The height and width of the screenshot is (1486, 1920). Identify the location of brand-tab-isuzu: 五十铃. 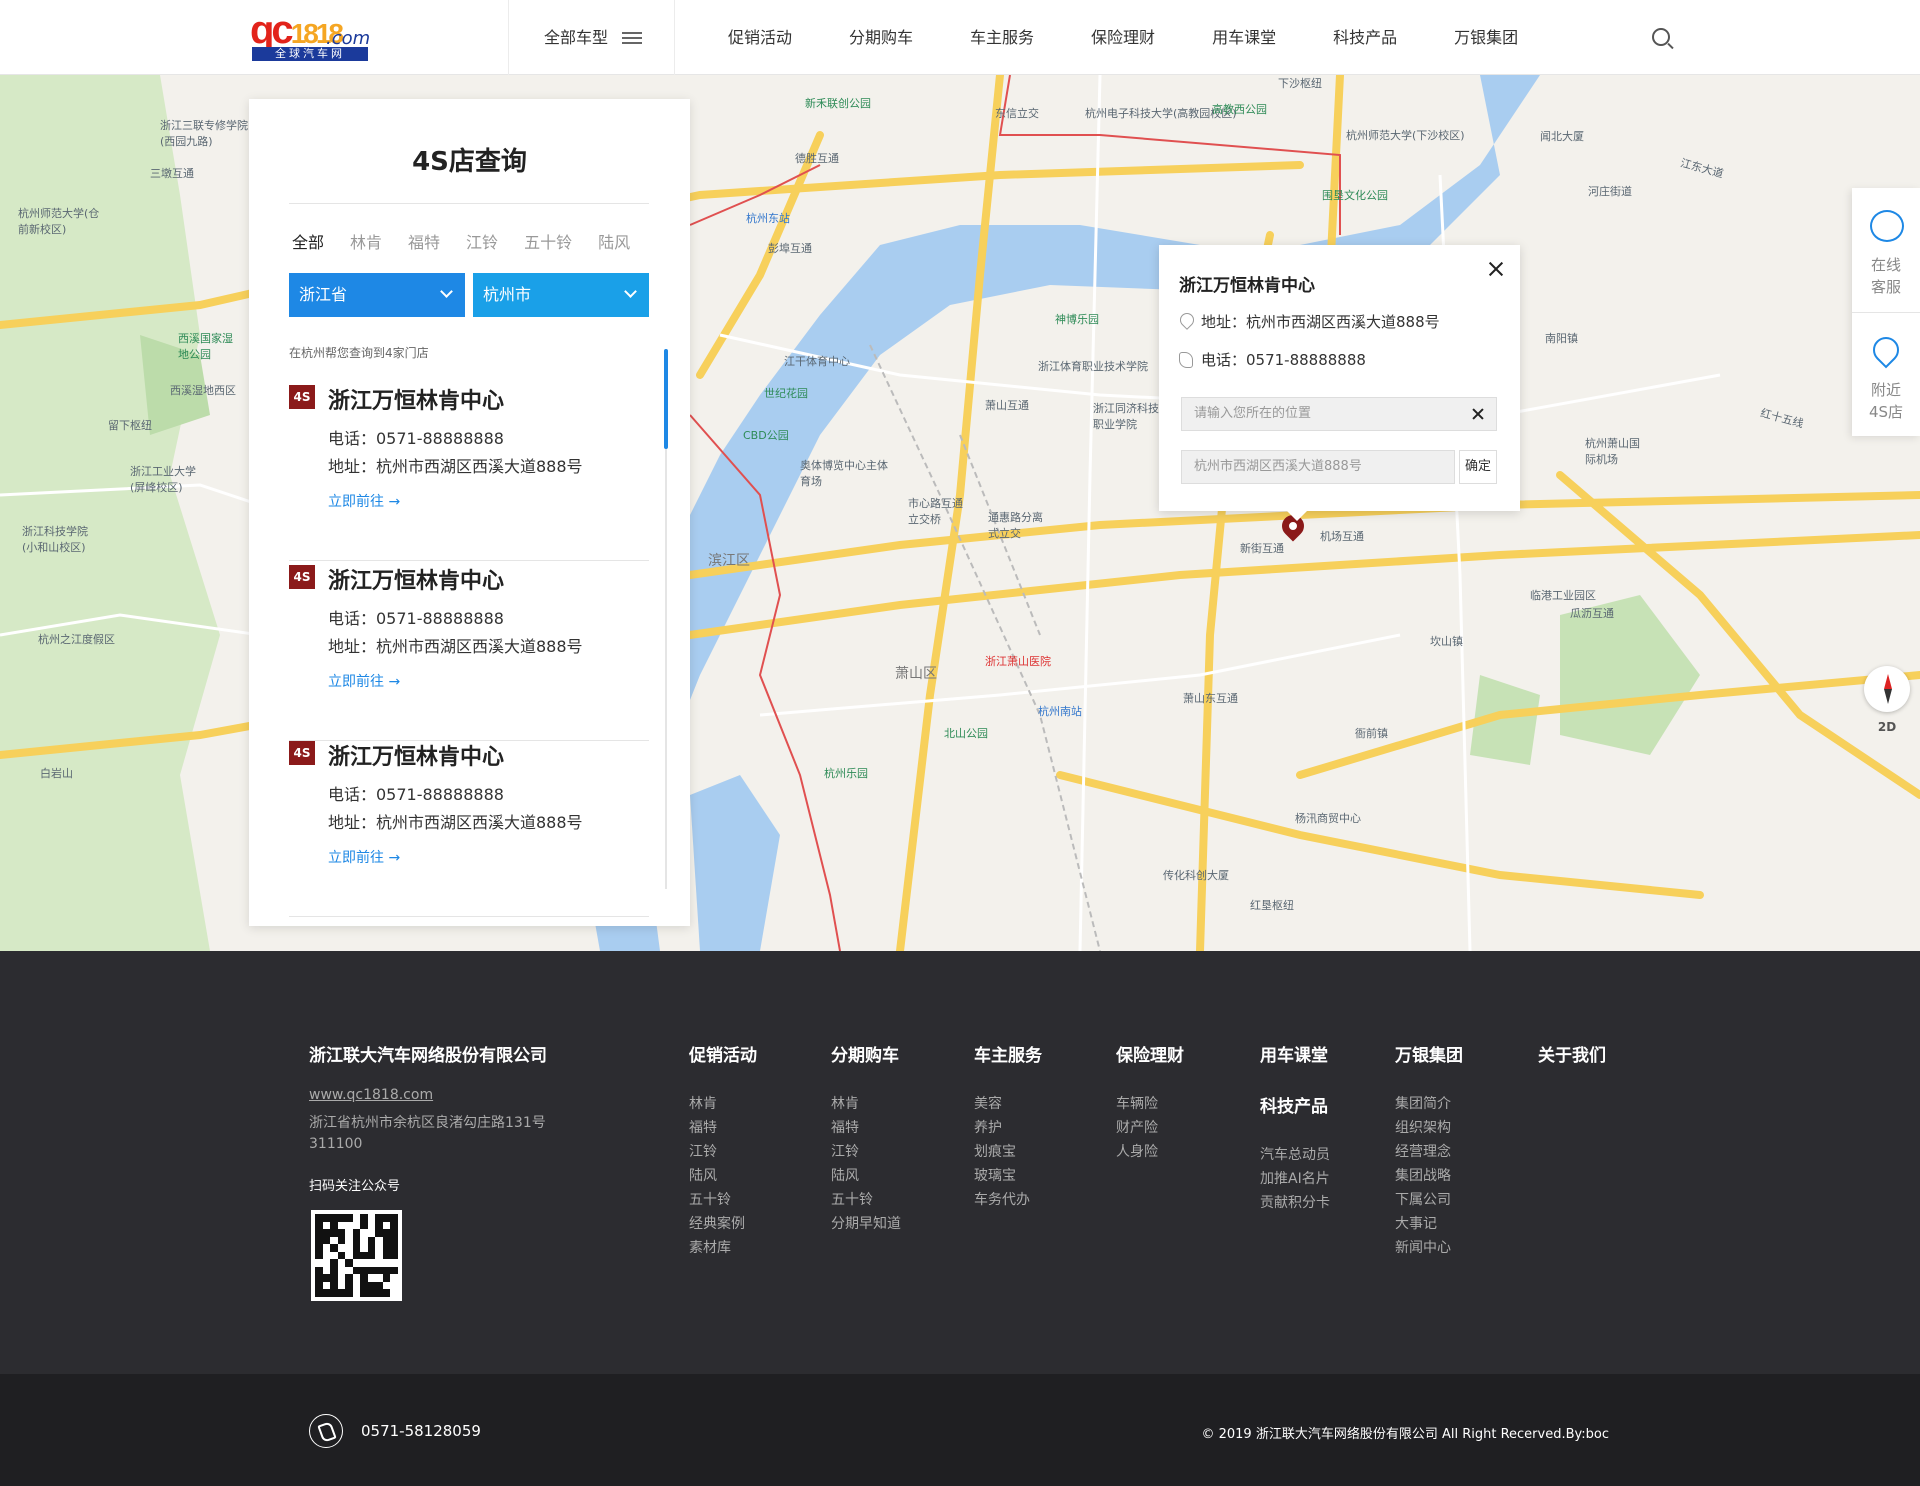
(548, 241).